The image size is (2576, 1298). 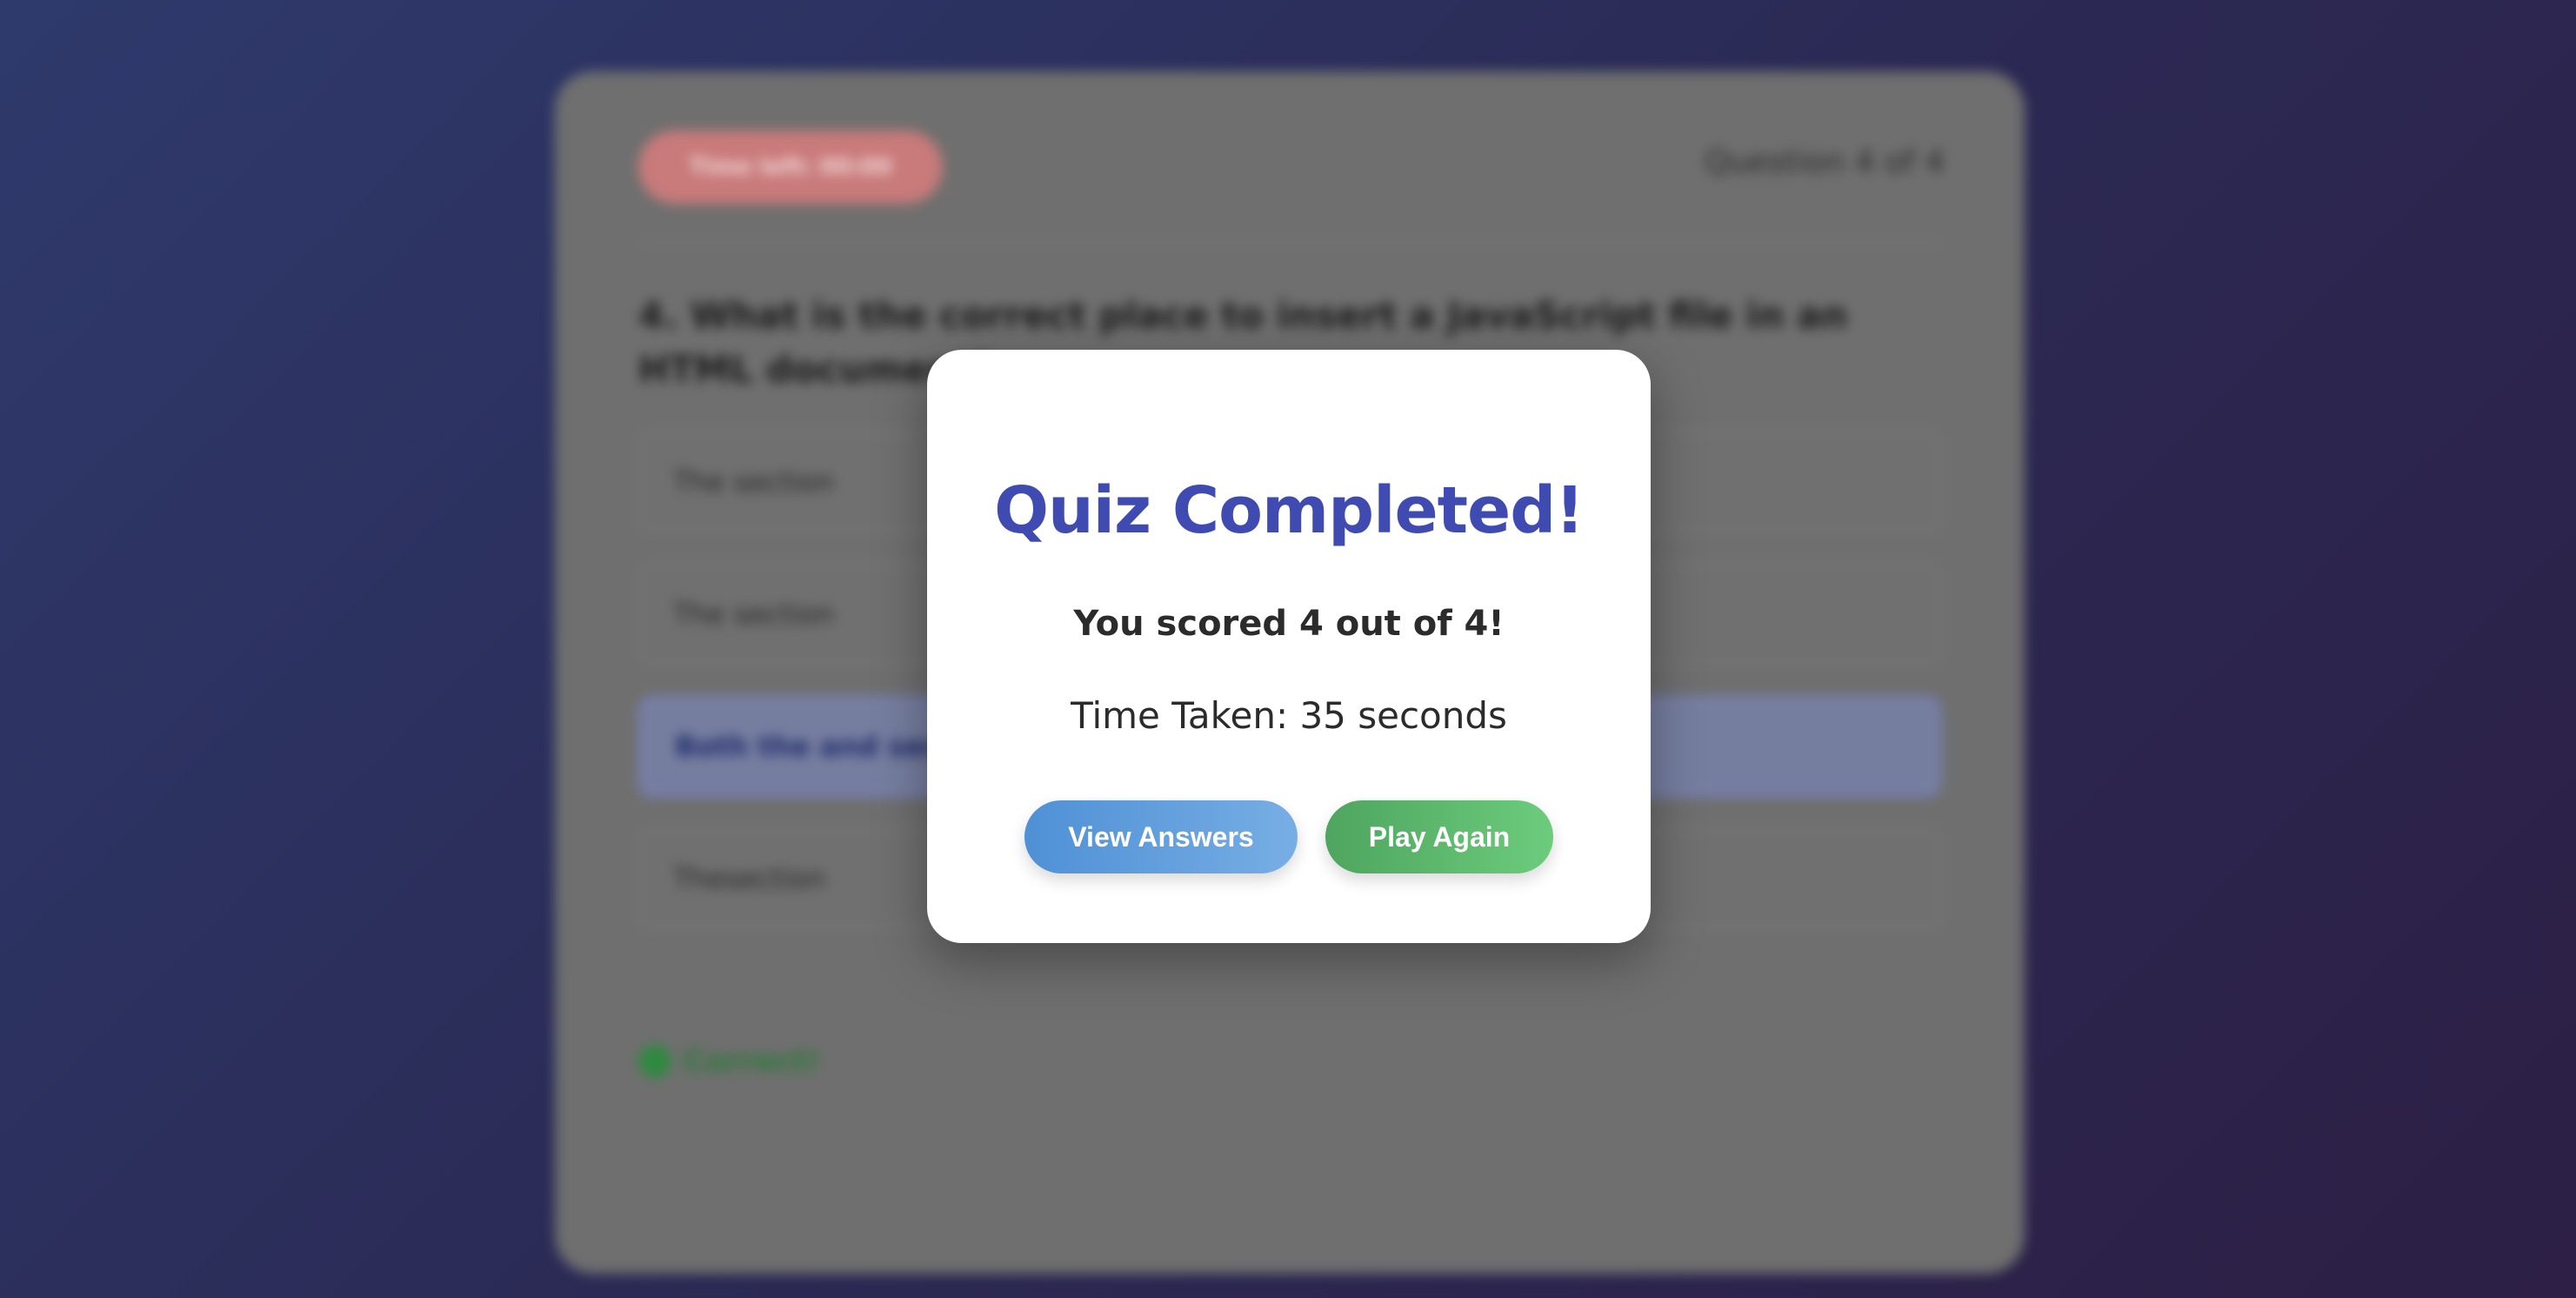 I want to click on timer-badge: Time left: 00:00, so click(x=790, y=167).